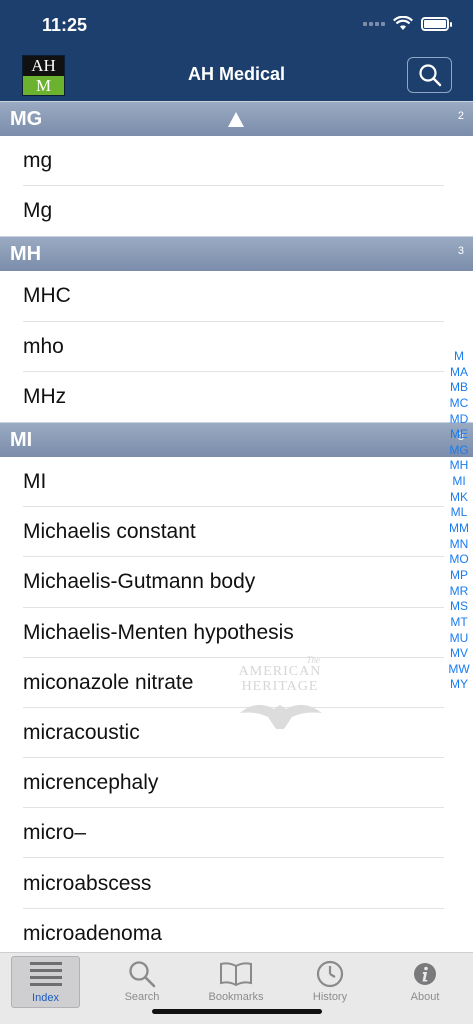  Describe the element at coordinates (236, 161) in the screenshot. I see `list-item: mg` at that location.